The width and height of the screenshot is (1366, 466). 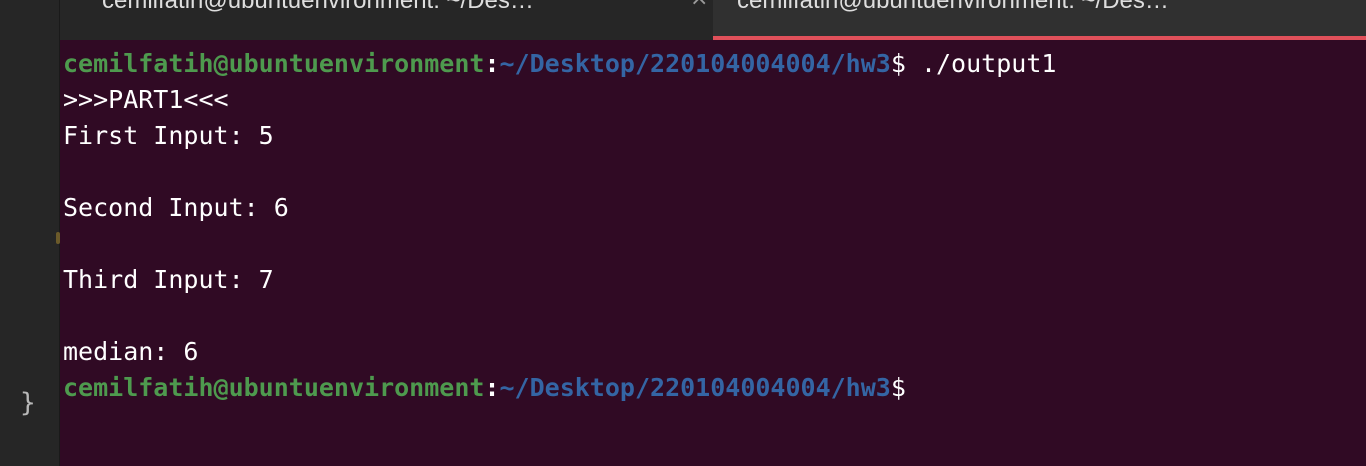 What do you see at coordinates (699, 7) in the screenshot?
I see `close-icon: ×` at bounding box center [699, 7].